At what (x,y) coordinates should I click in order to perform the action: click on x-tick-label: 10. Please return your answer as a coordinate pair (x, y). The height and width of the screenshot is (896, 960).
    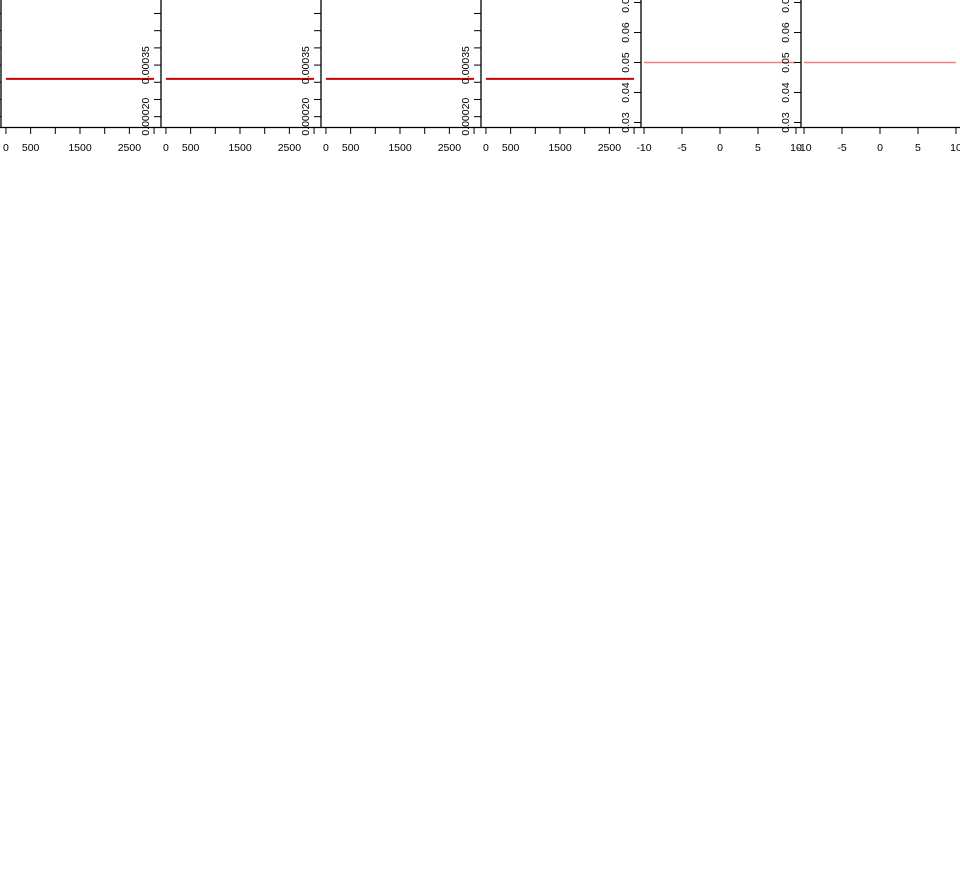
    Looking at the image, I should click on (955, 148).